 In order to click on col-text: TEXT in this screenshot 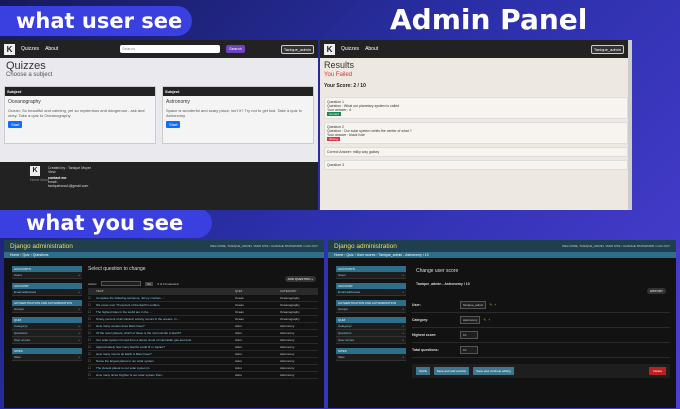, I will do `click(165, 291)`.